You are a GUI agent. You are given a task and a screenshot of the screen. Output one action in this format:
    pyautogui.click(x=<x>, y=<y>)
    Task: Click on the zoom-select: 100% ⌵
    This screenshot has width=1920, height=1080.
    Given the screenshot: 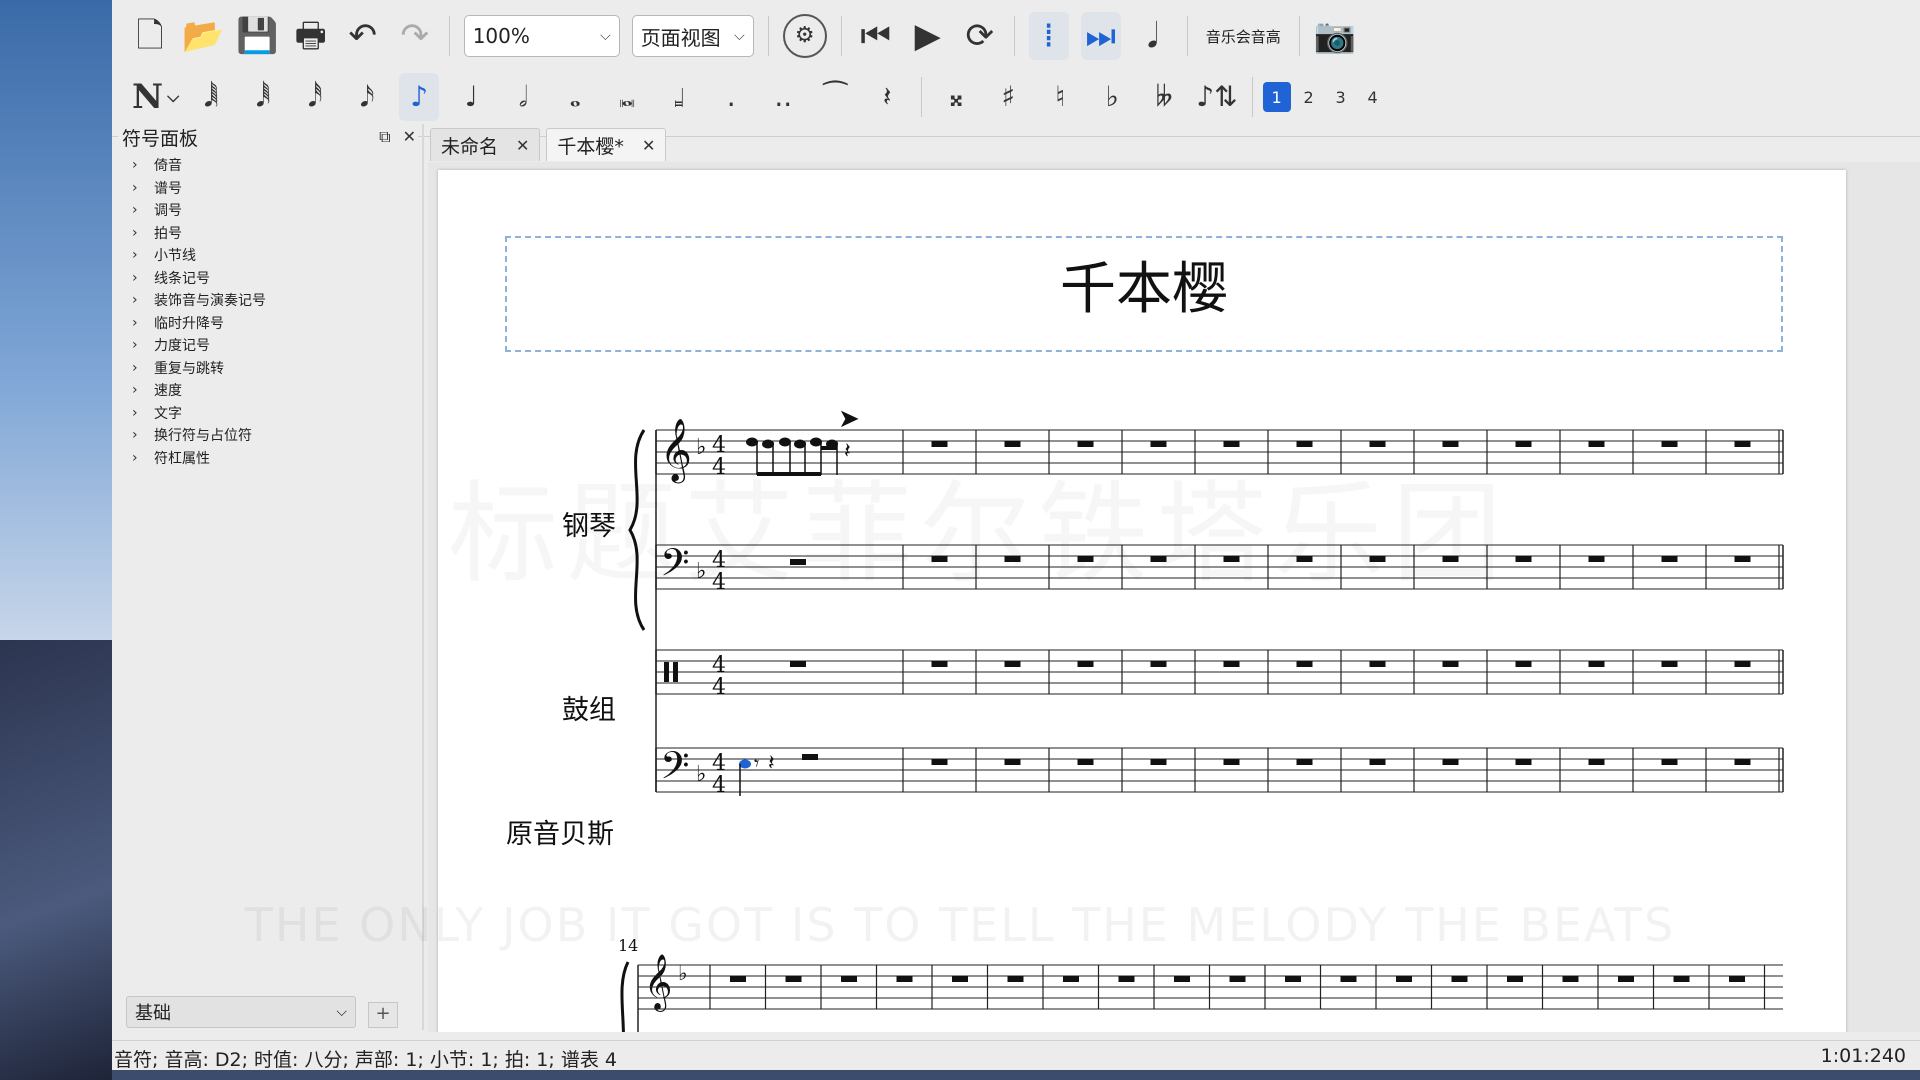 What is the action you would take?
    pyautogui.click(x=541, y=36)
    